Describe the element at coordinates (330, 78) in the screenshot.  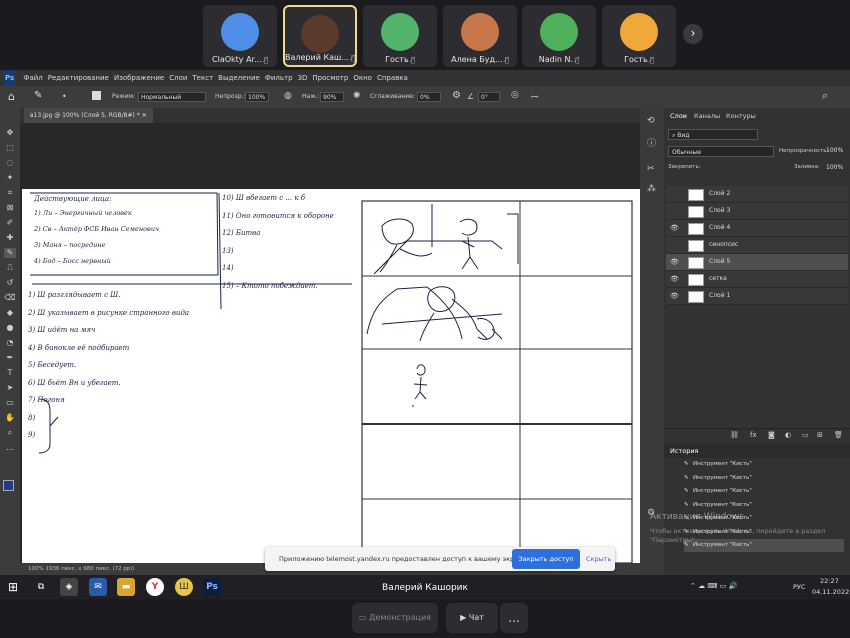
I see `menu-item: Просмотр` at that location.